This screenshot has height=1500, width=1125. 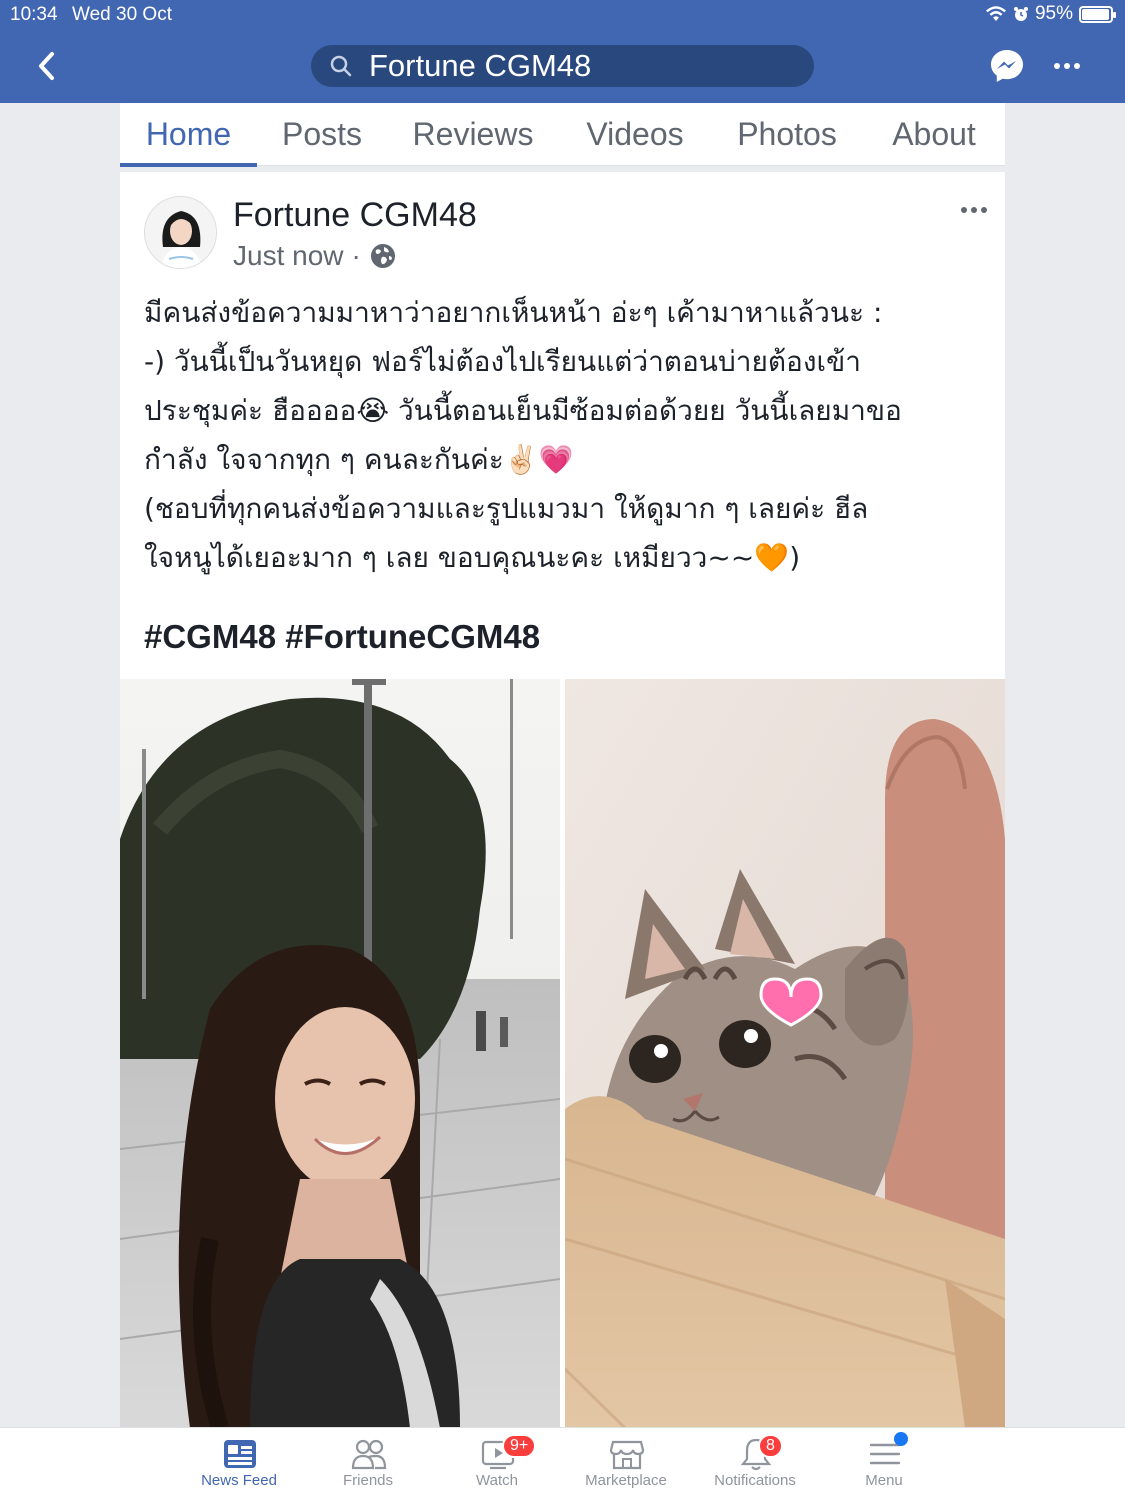 What do you see at coordinates (901, 1439) in the screenshot?
I see `menu-notification-dot` at bounding box center [901, 1439].